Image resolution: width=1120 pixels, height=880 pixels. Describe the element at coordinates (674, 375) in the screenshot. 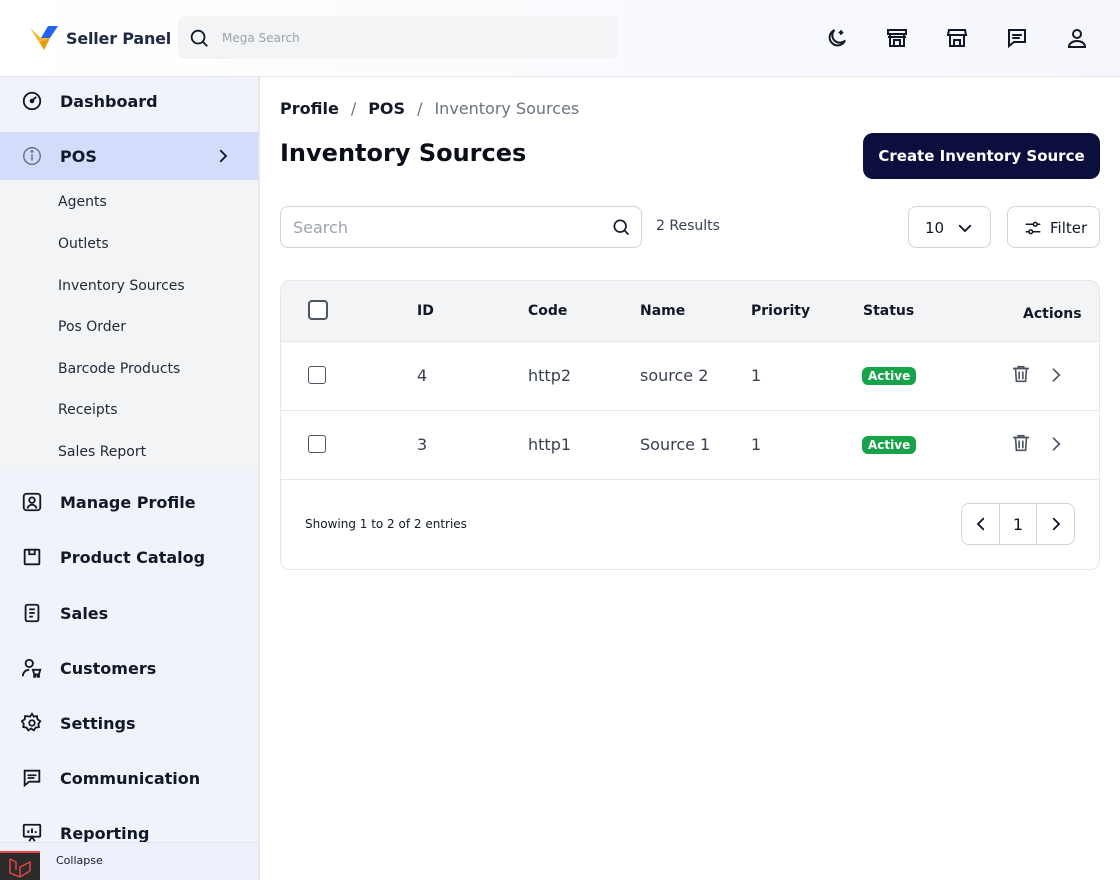

I see `cell-name: source 2` at that location.